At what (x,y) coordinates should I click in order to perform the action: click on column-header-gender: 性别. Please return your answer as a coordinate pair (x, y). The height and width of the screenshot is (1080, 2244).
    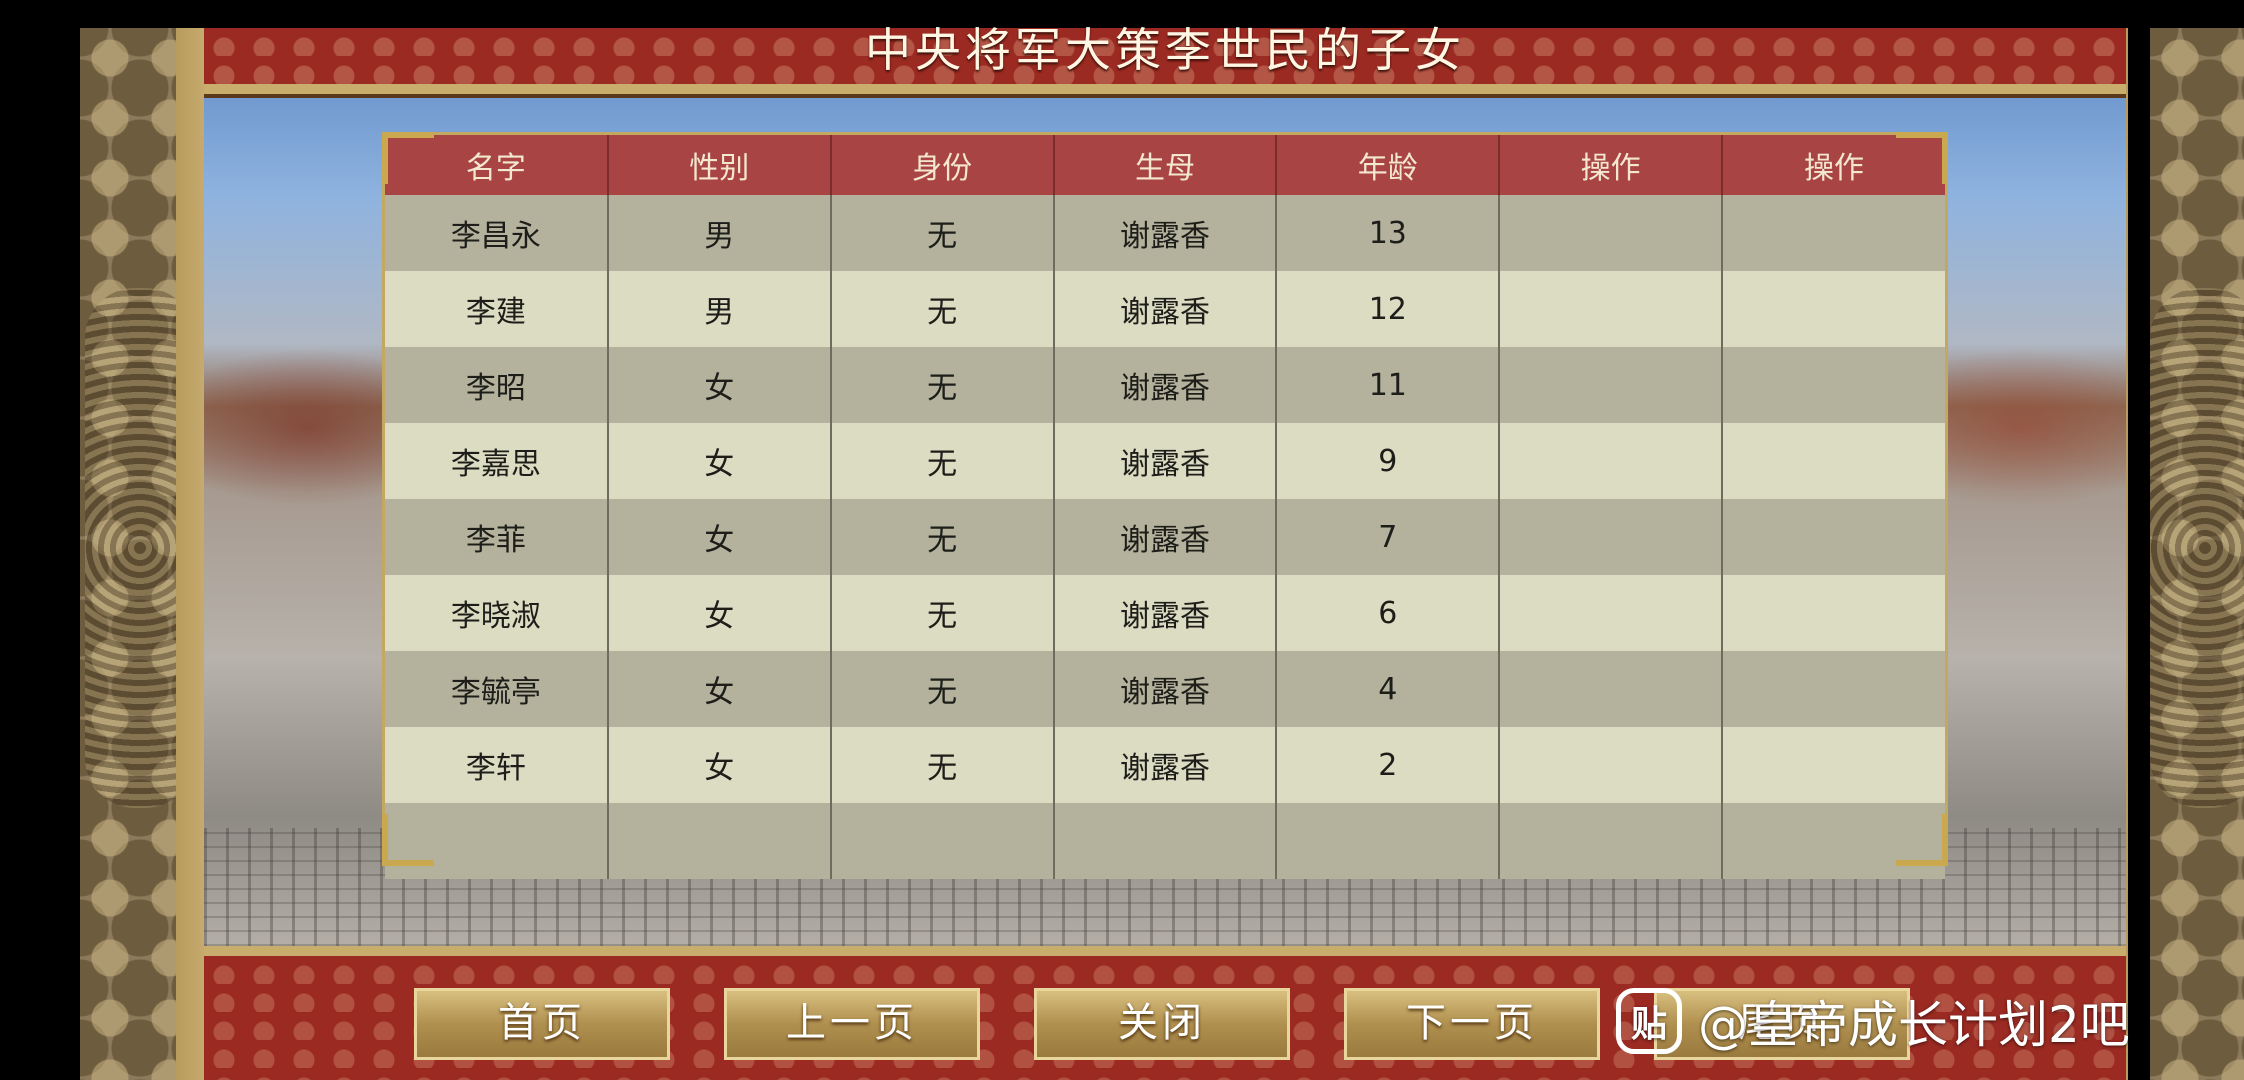
    Looking at the image, I should click on (719, 165).